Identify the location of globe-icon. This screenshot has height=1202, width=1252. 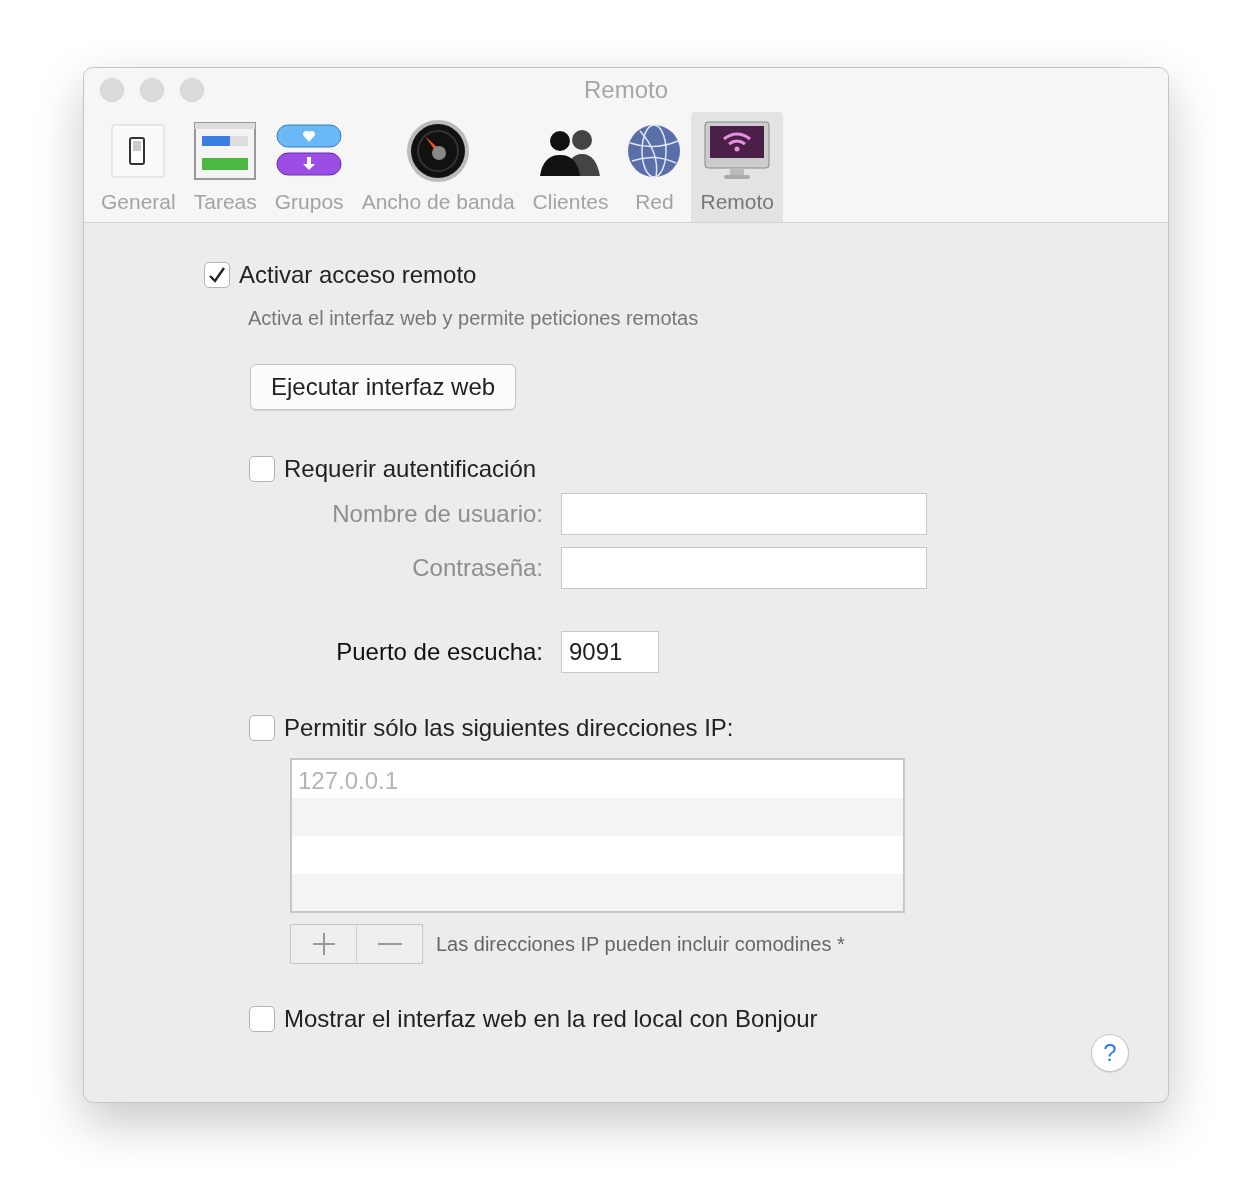
(654, 151).